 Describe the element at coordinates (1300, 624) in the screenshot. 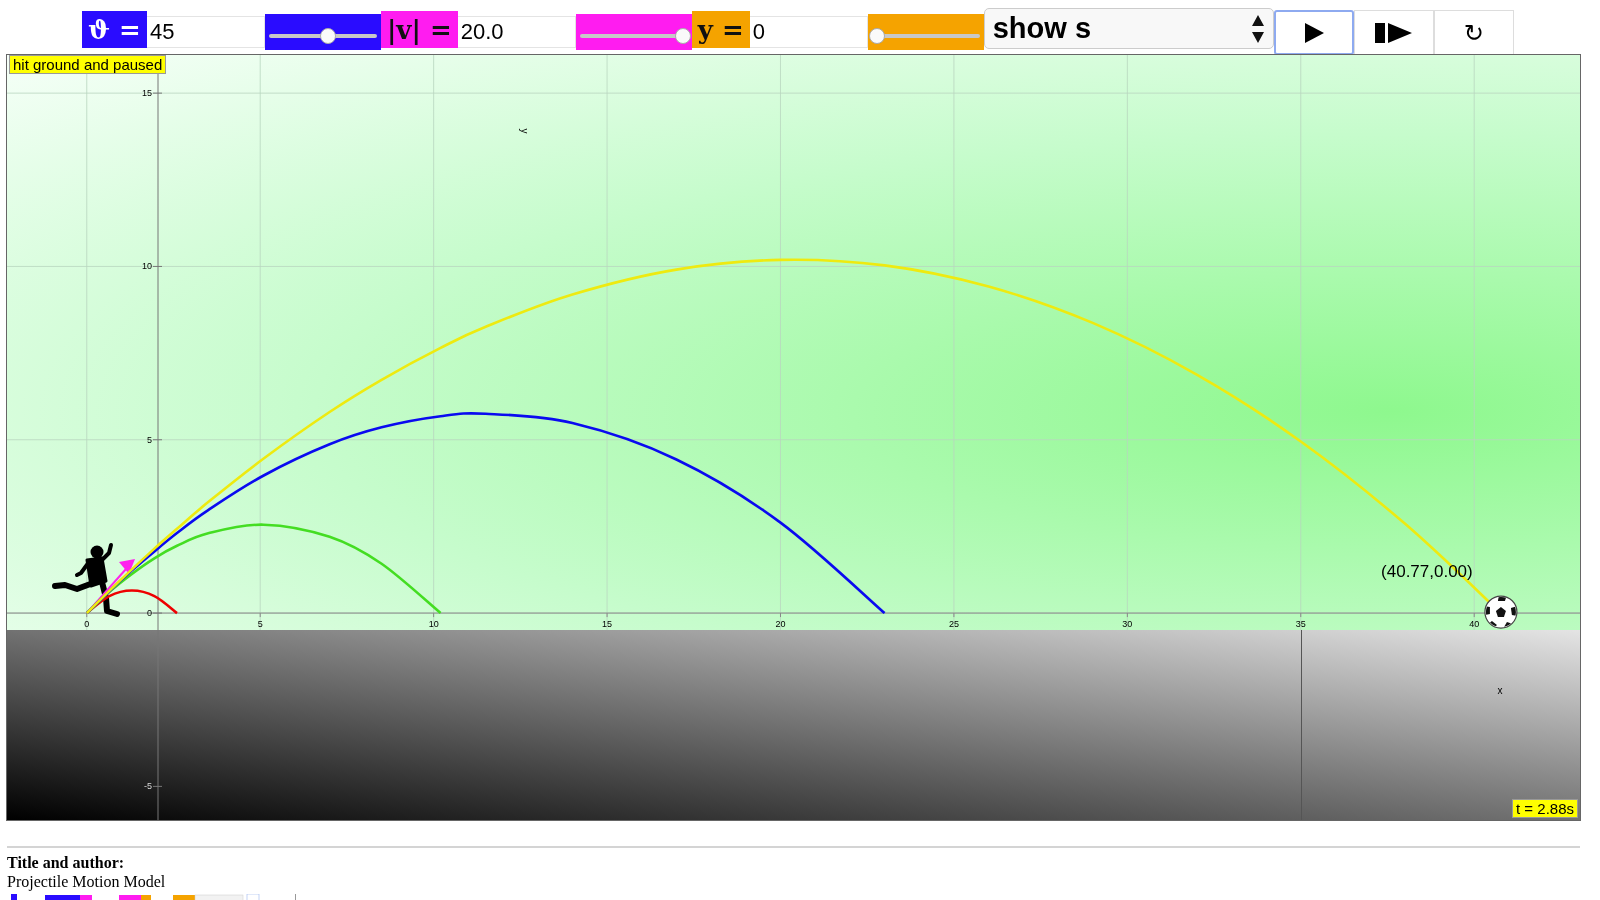

I see `tick-label: 35` at that location.